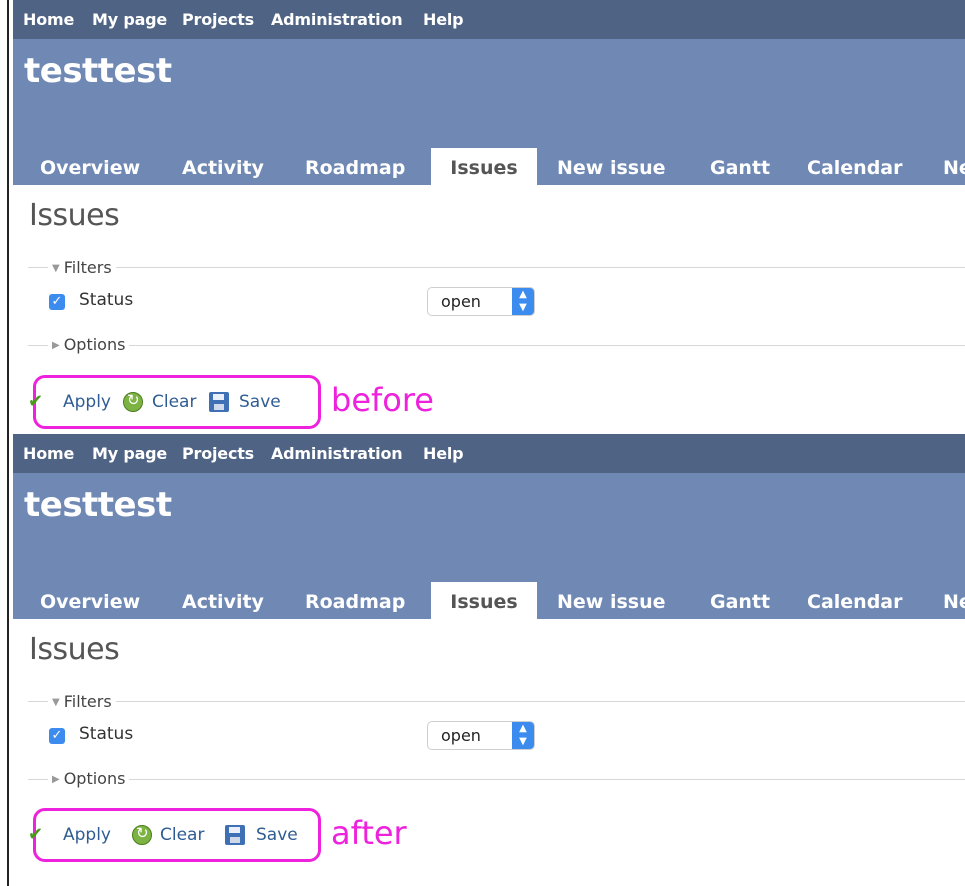 This screenshot has height=886, width=965. What do you see at coordinates (369, 833) in the screenshot?
I see `annotation-after: after` at bounding box center [369, 833].